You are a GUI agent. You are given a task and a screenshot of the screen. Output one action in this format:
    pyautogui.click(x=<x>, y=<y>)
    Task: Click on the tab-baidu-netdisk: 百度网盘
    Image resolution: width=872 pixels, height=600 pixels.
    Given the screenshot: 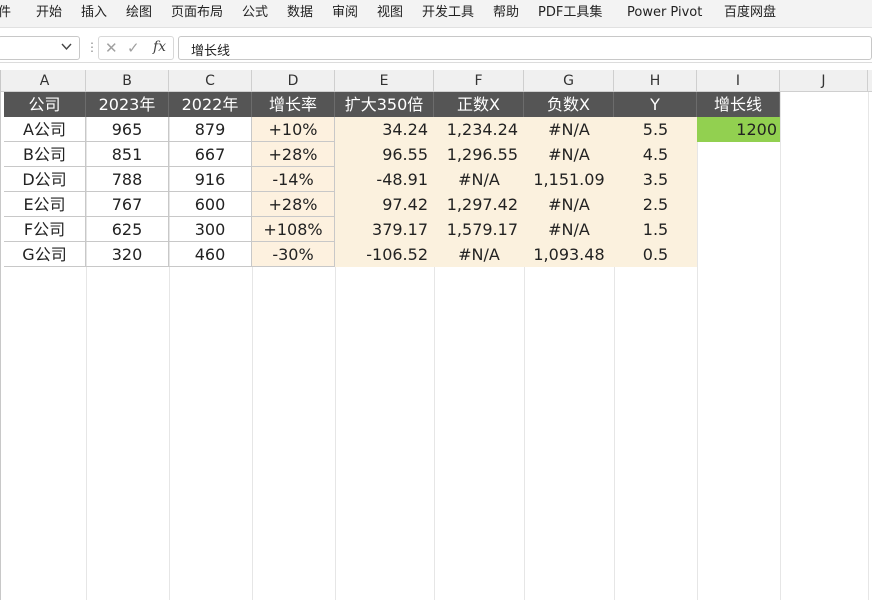 What is the action you would take?
    pyautogui.click(x=750, y=13)
    